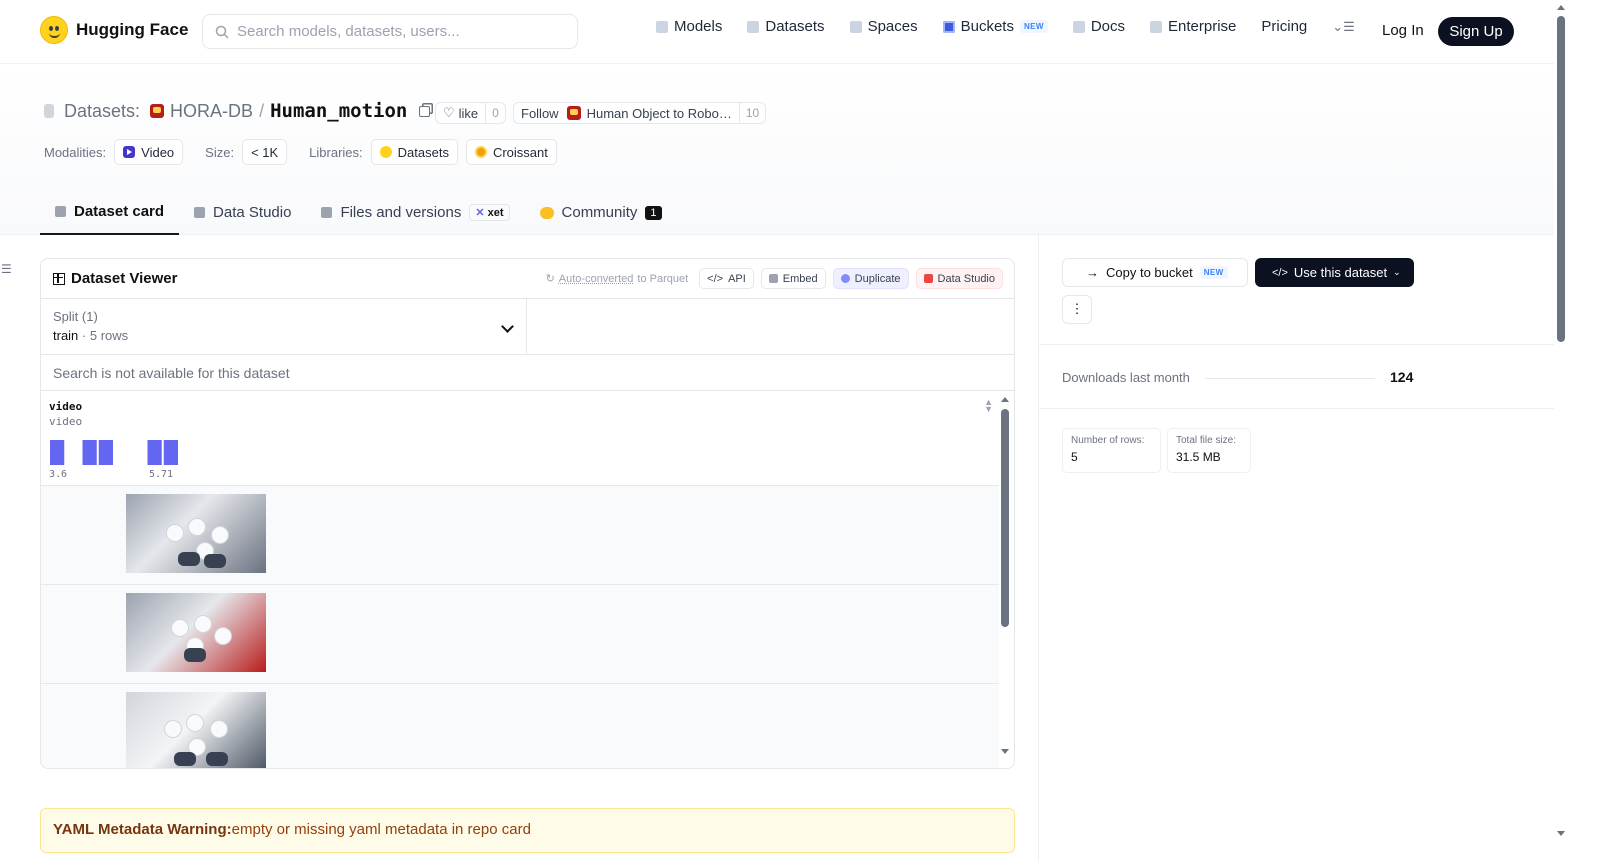 The width and height of the screenshot is (1600, 861). What do you see at coordinates (1561, 430) in the screenshot?
I see `page-scrollbar` at bounding box center [1561, 430].